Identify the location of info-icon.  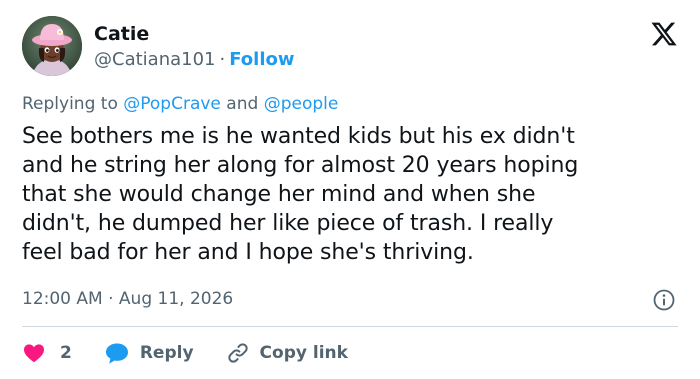
(664, 300).